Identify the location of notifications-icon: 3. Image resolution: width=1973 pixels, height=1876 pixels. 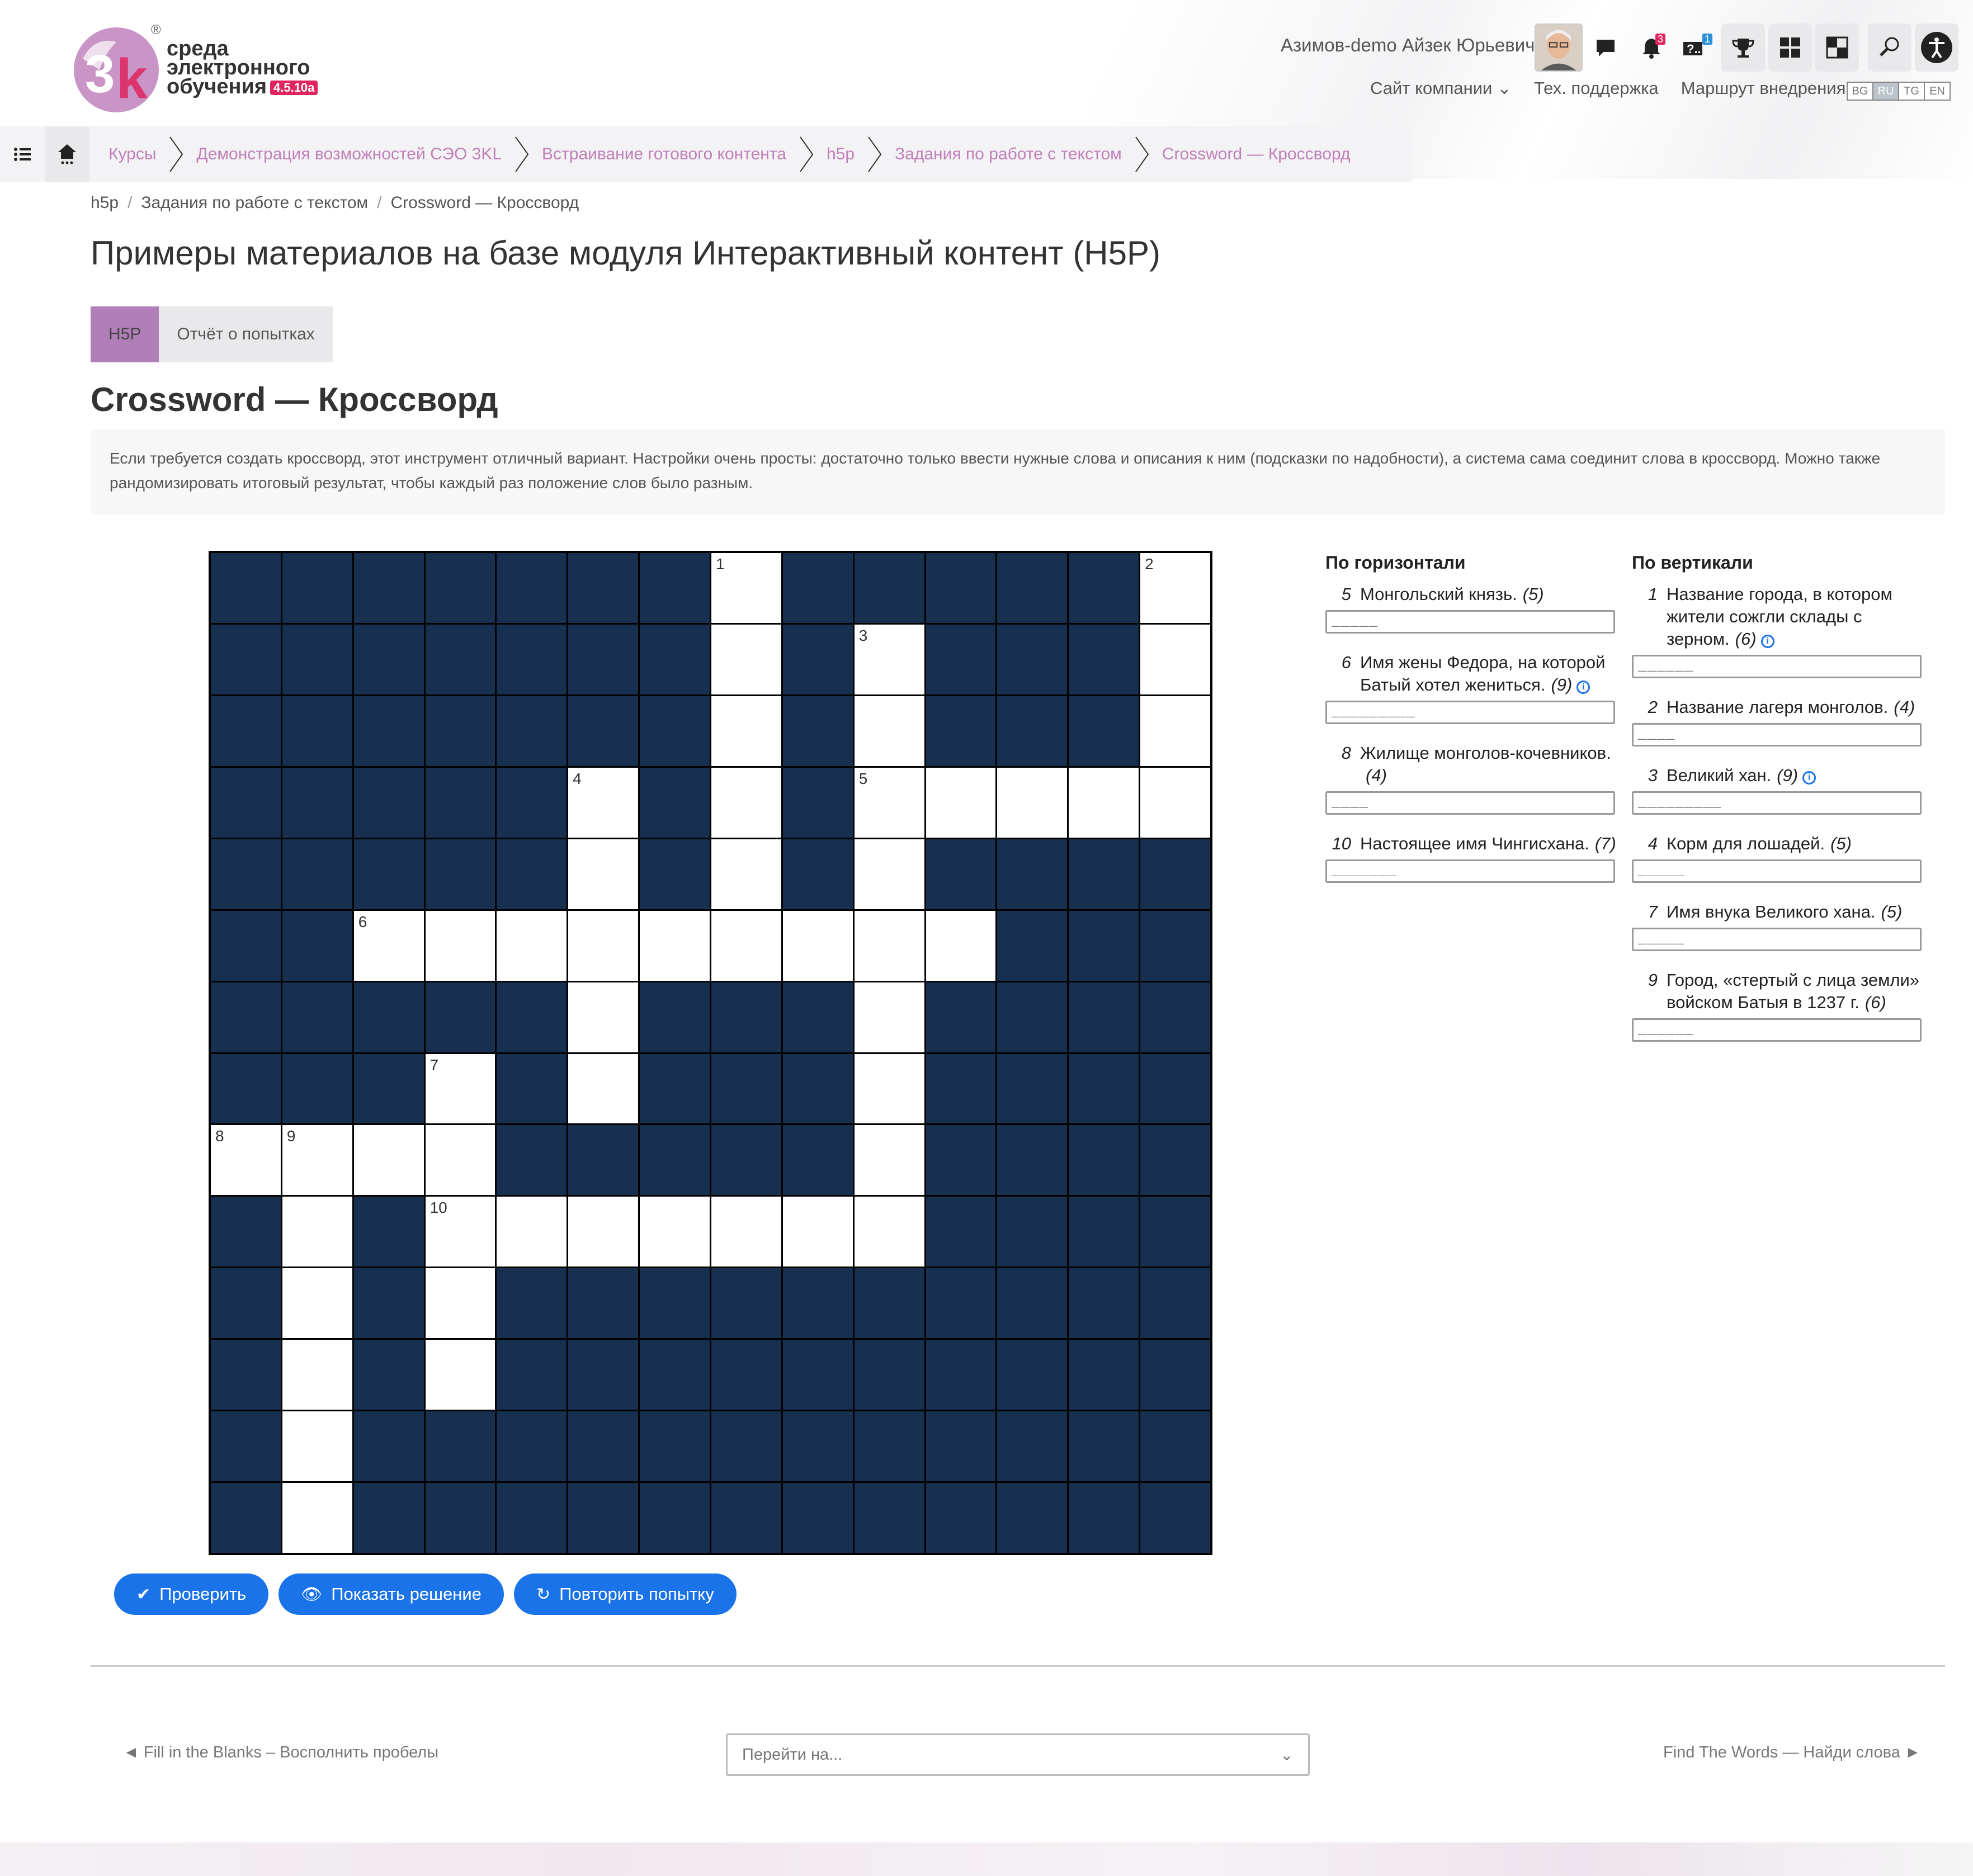
(1651, 48).